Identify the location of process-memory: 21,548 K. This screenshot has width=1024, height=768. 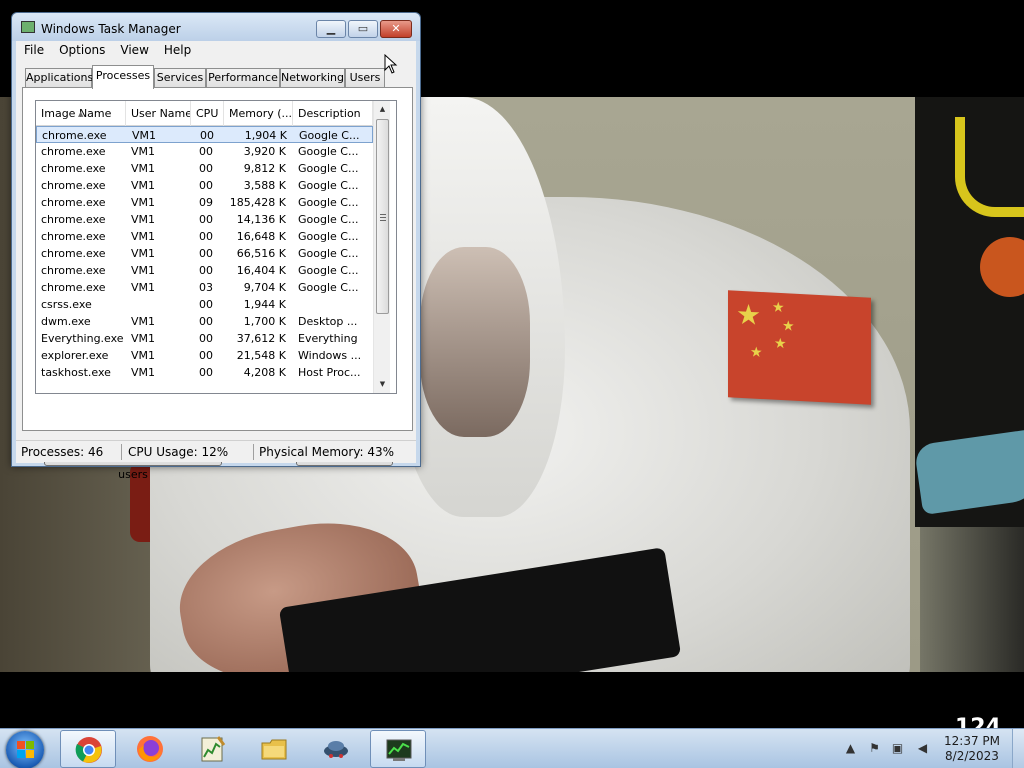
(261, 355).